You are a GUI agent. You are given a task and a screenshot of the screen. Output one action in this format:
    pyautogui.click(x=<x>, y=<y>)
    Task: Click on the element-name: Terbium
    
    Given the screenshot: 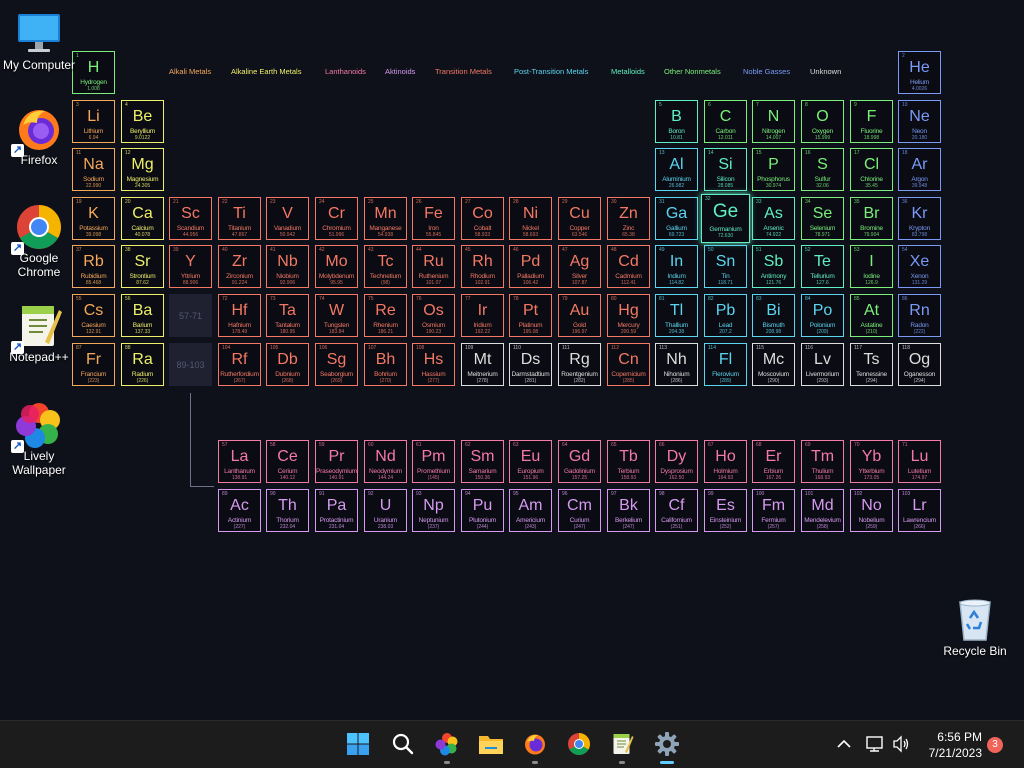 What is the action you would take?
    pyautogui.click(x=628, y=471)
    